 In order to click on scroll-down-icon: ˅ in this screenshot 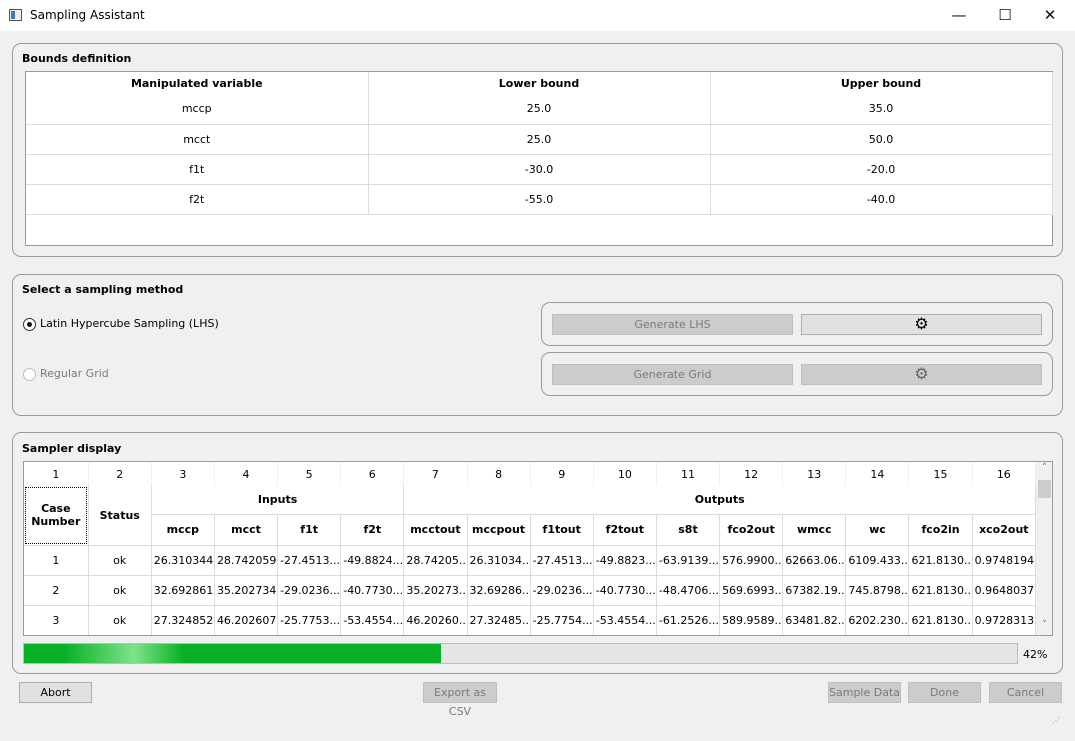, I will do `click(1044, 625)`.